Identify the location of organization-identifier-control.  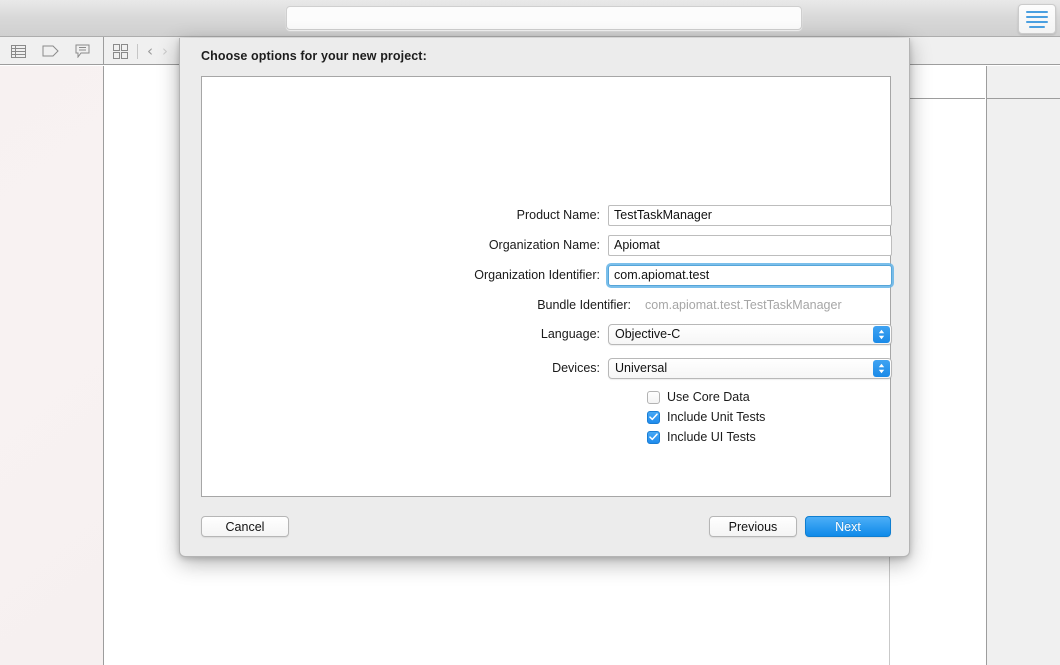
(750, 275).